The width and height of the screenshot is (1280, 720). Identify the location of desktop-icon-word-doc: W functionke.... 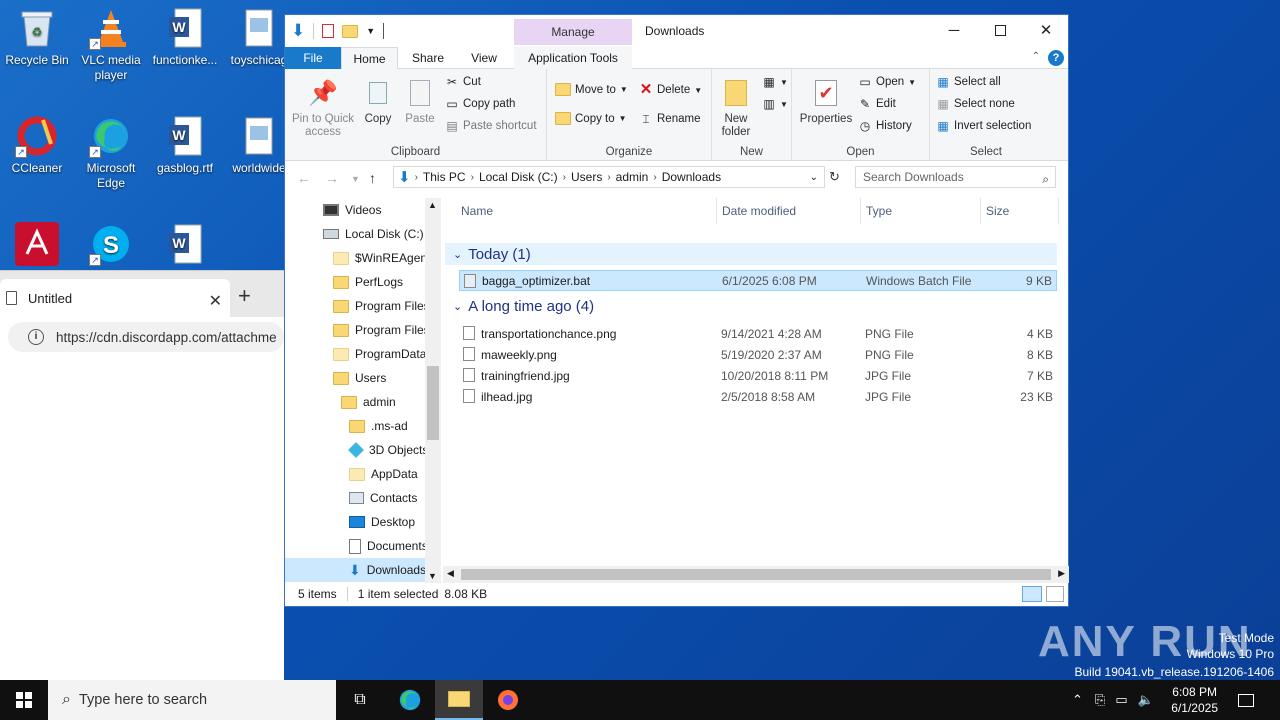
(185, 37).